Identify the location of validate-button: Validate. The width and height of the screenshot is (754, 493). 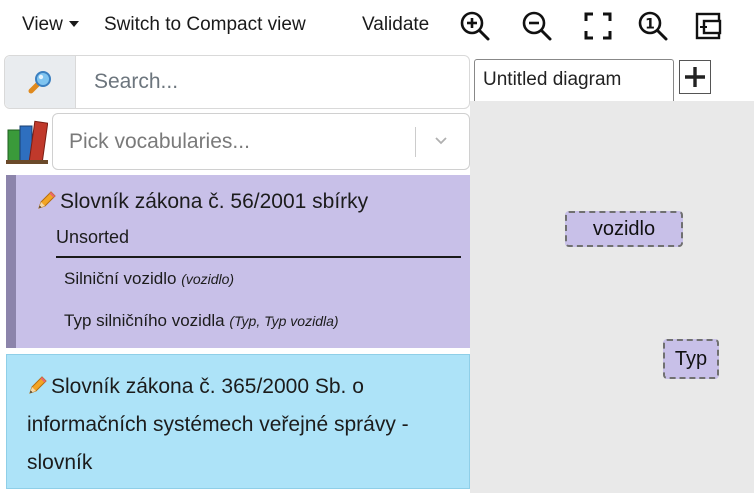
(395, 25).